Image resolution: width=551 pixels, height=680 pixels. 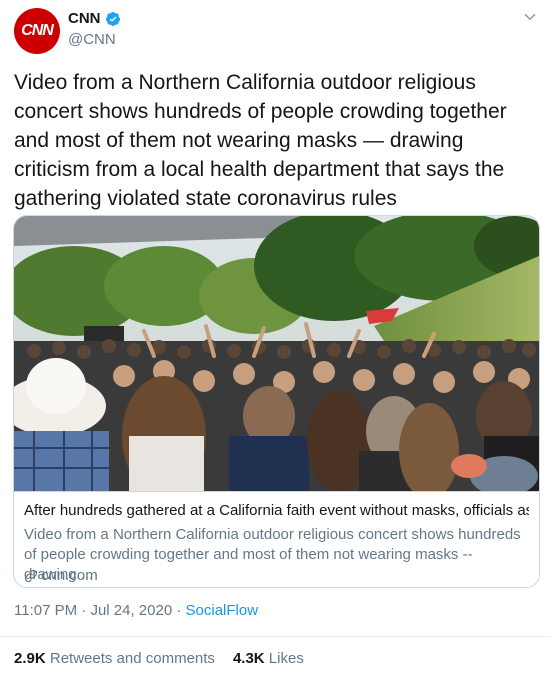 I want to click on divider, so click(x=275, y=636).